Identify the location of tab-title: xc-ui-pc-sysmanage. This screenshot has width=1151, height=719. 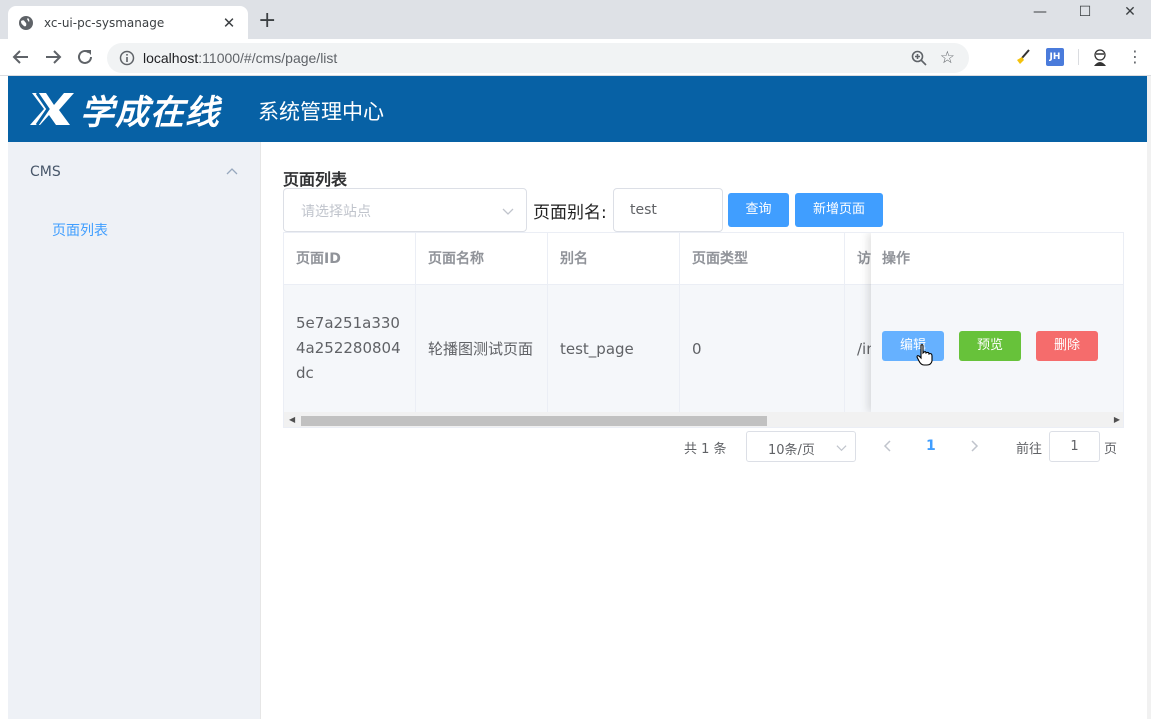
(104, 22).